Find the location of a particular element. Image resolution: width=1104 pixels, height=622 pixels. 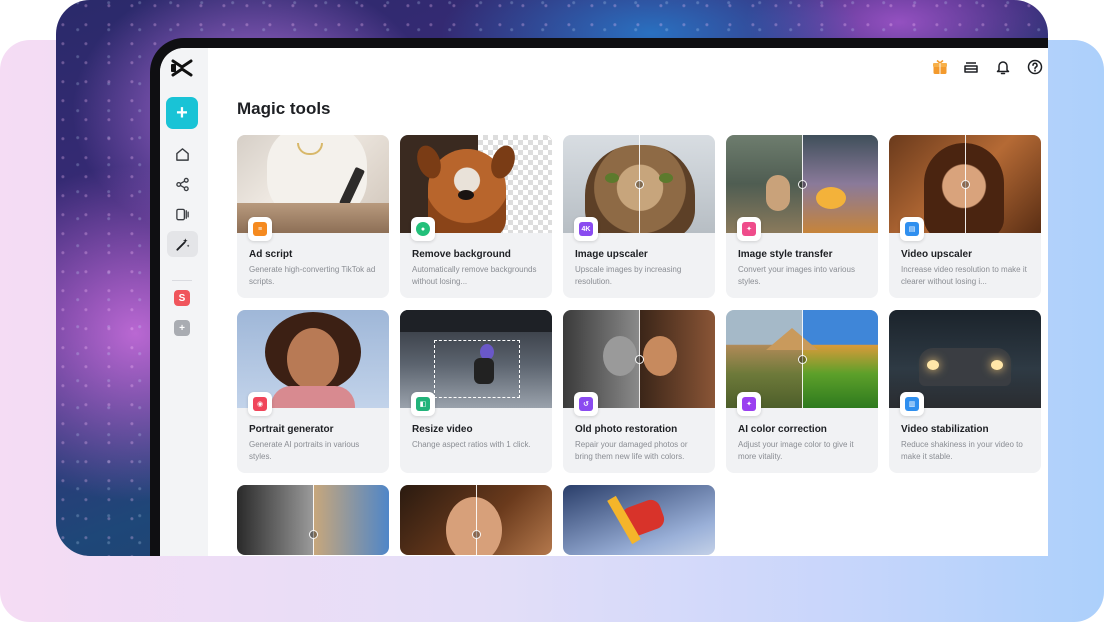

image-upscaler-icon: 4K is located at coordinates (586, 229).